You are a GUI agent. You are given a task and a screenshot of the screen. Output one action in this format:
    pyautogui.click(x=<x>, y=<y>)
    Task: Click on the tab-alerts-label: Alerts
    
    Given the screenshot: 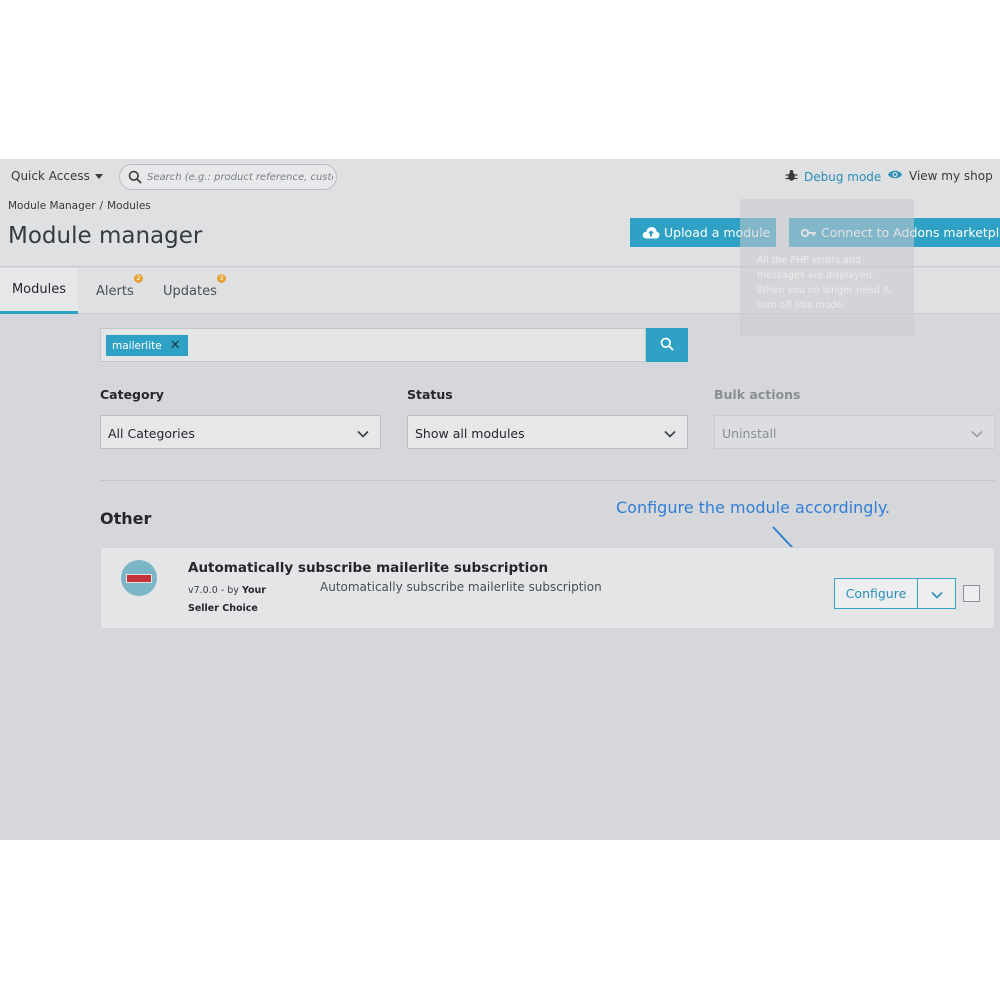 What is the action you would take?
    pyautogui.click(x=115, y=291)
    